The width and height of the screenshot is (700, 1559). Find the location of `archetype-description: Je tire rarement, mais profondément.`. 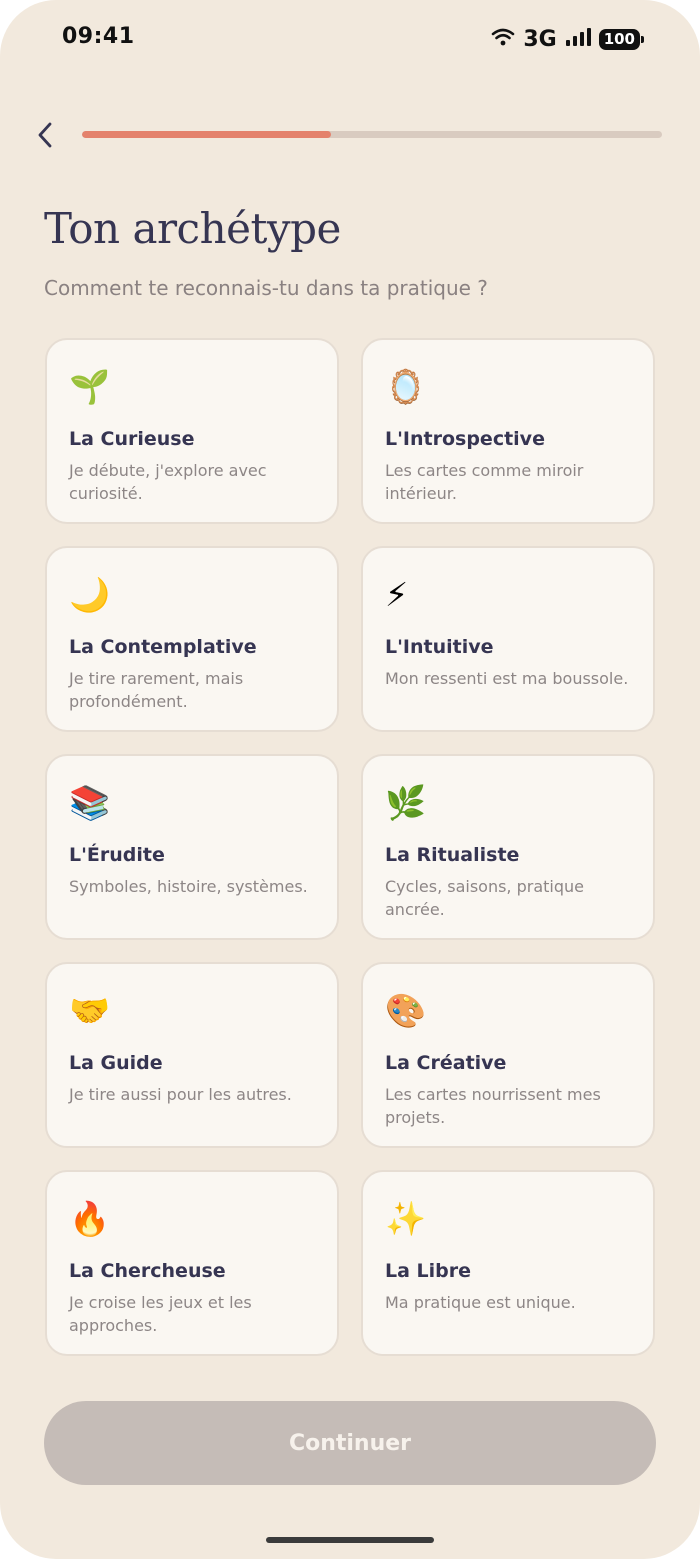

archetype-description: Je tire rarement, mais profondément. is located at coordinates (156, 690).